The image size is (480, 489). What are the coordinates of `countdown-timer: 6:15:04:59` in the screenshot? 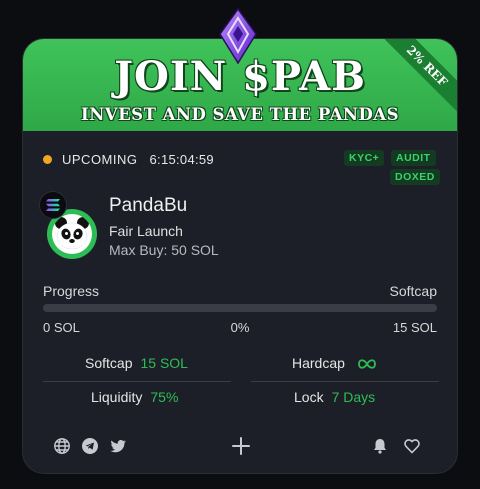 It's located at (181, 159).